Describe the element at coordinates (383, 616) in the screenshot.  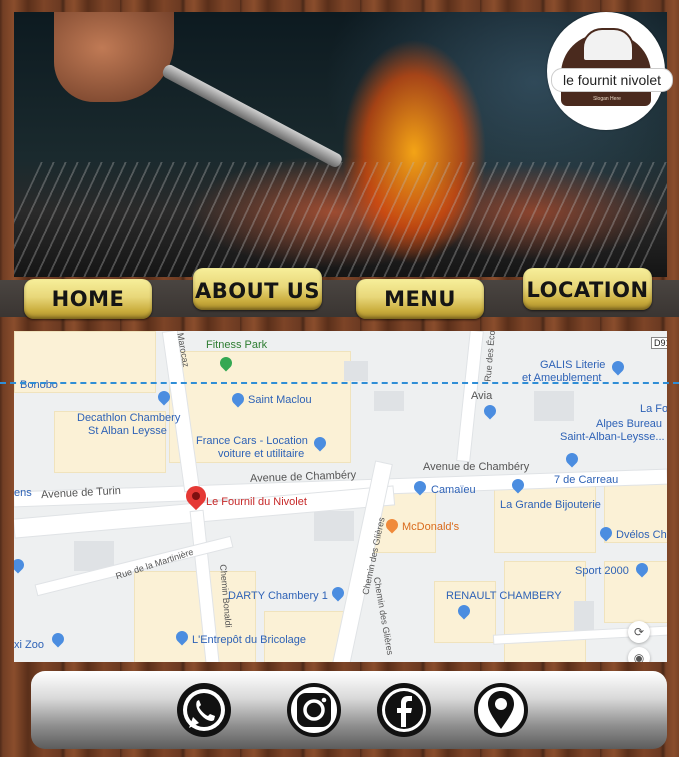
I see `road-label: Chemin des Glières` at that location.